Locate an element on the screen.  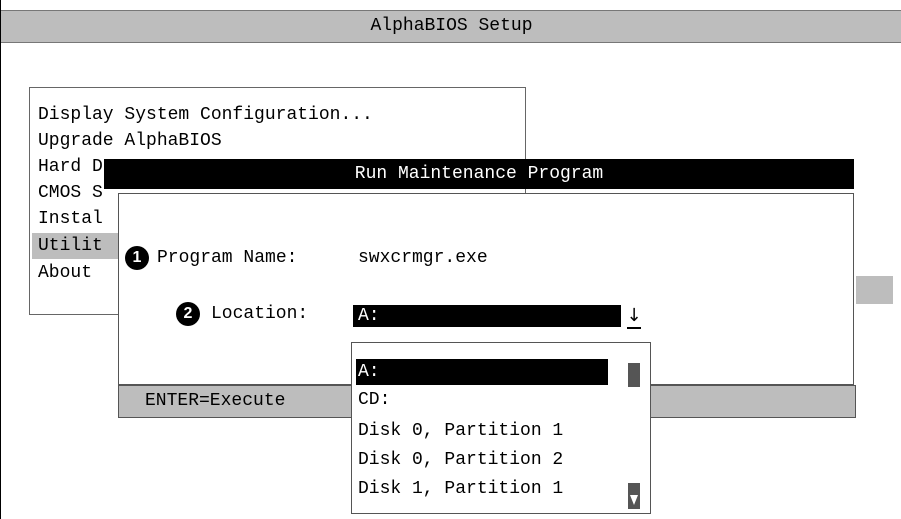
menu-item-about: About is located at coordinates (65, 273).